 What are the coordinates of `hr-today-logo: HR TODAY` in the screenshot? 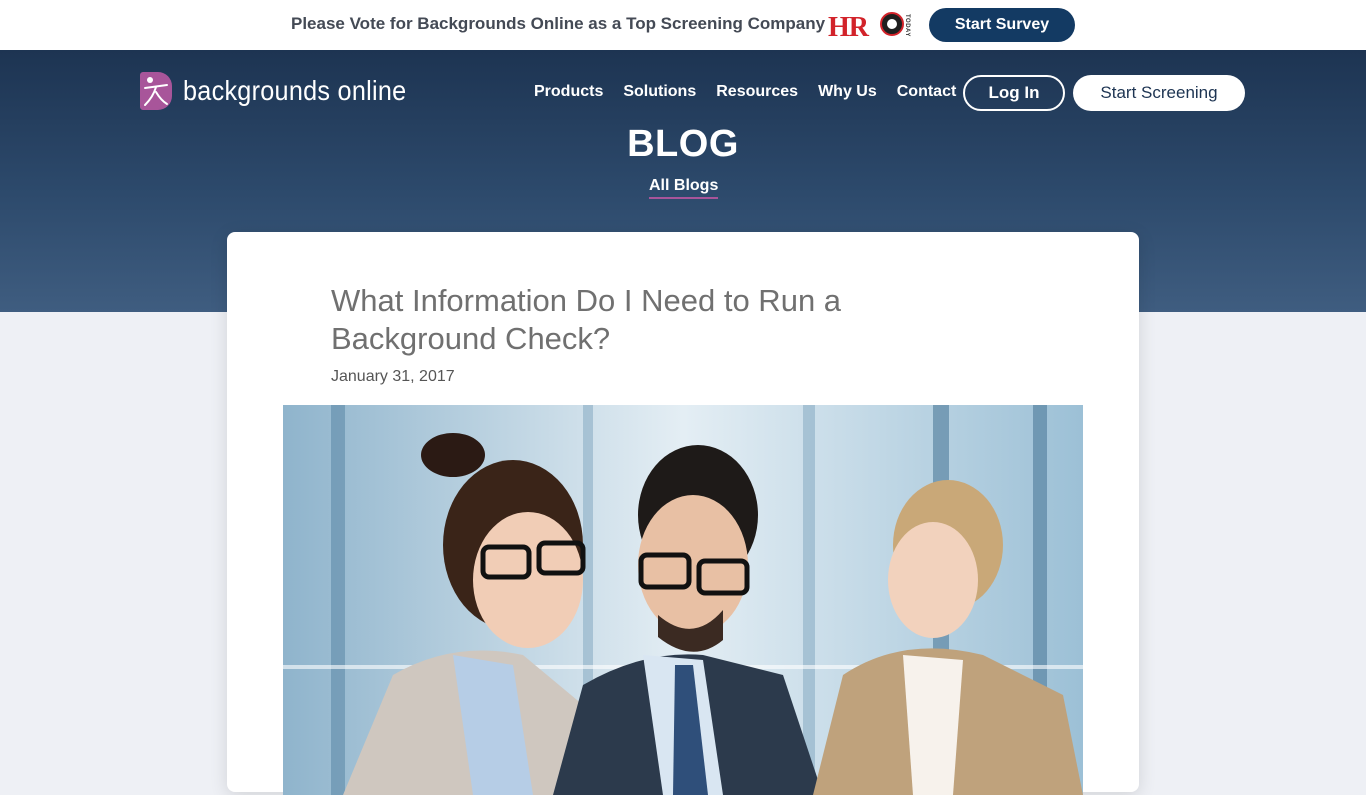 It's located at (869, 26).